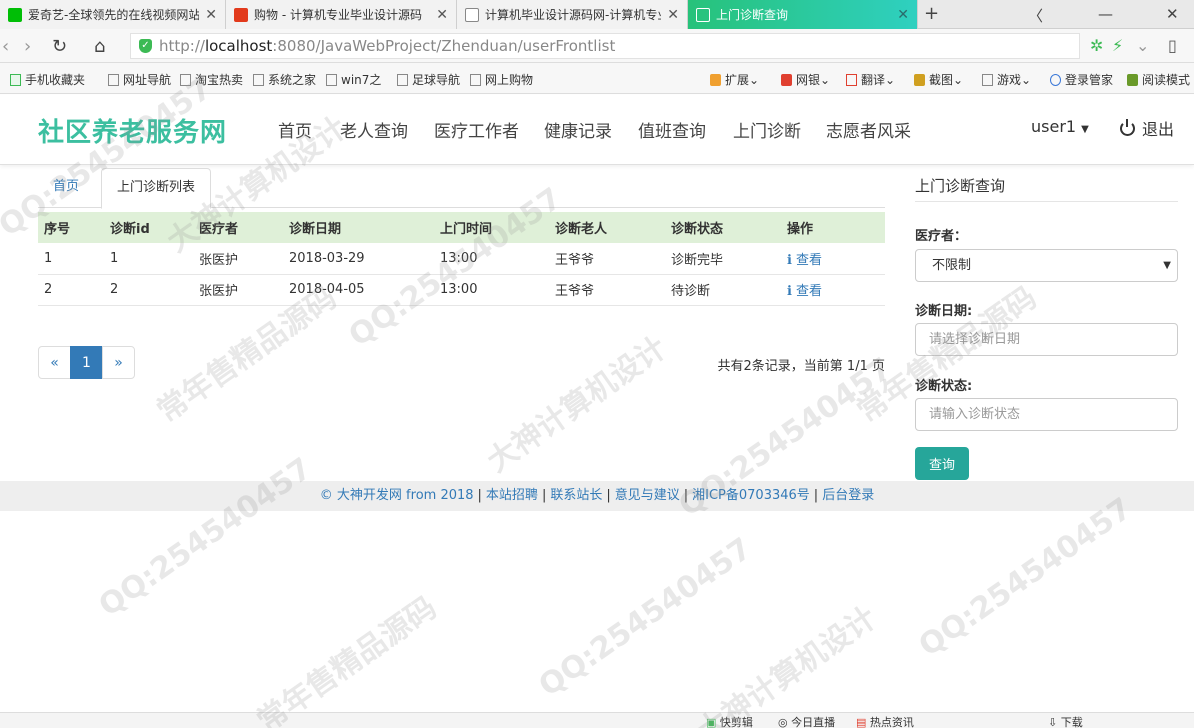  Describe the element at coordinates (1172, 45) in the screenshot. I see `phone-icon: ▯` at that location.